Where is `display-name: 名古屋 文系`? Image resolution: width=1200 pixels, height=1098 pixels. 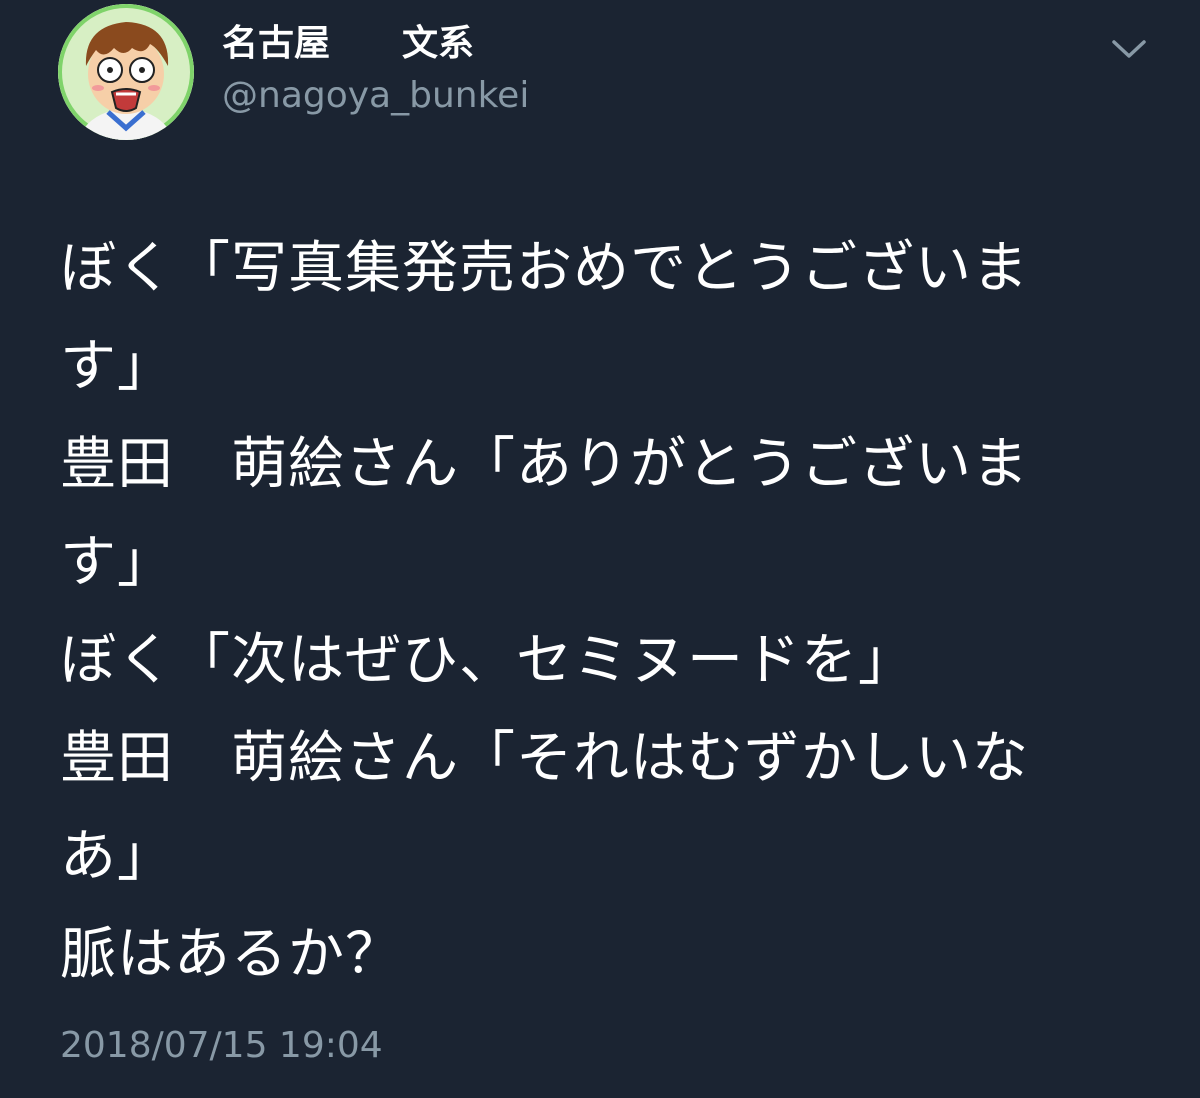 display-name: 名古屋 文系 is located at coordinates (348, 44).